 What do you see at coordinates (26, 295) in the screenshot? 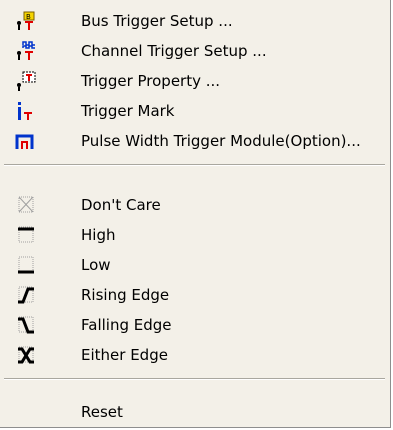
I see `rising-edge-icon` at bounding box center [26, 295].